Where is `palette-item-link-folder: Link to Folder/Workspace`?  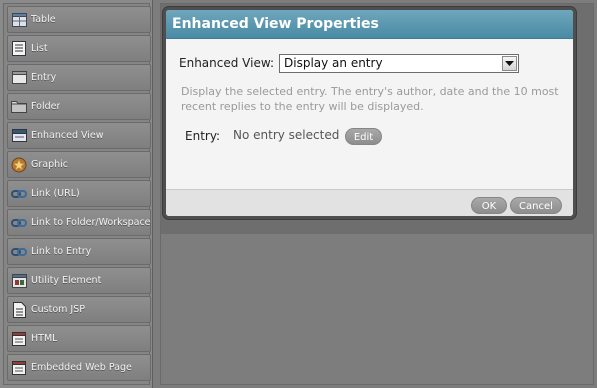 palette-item-link-folder: Link to Folder/Workspace is located at coordinates (79, 222).